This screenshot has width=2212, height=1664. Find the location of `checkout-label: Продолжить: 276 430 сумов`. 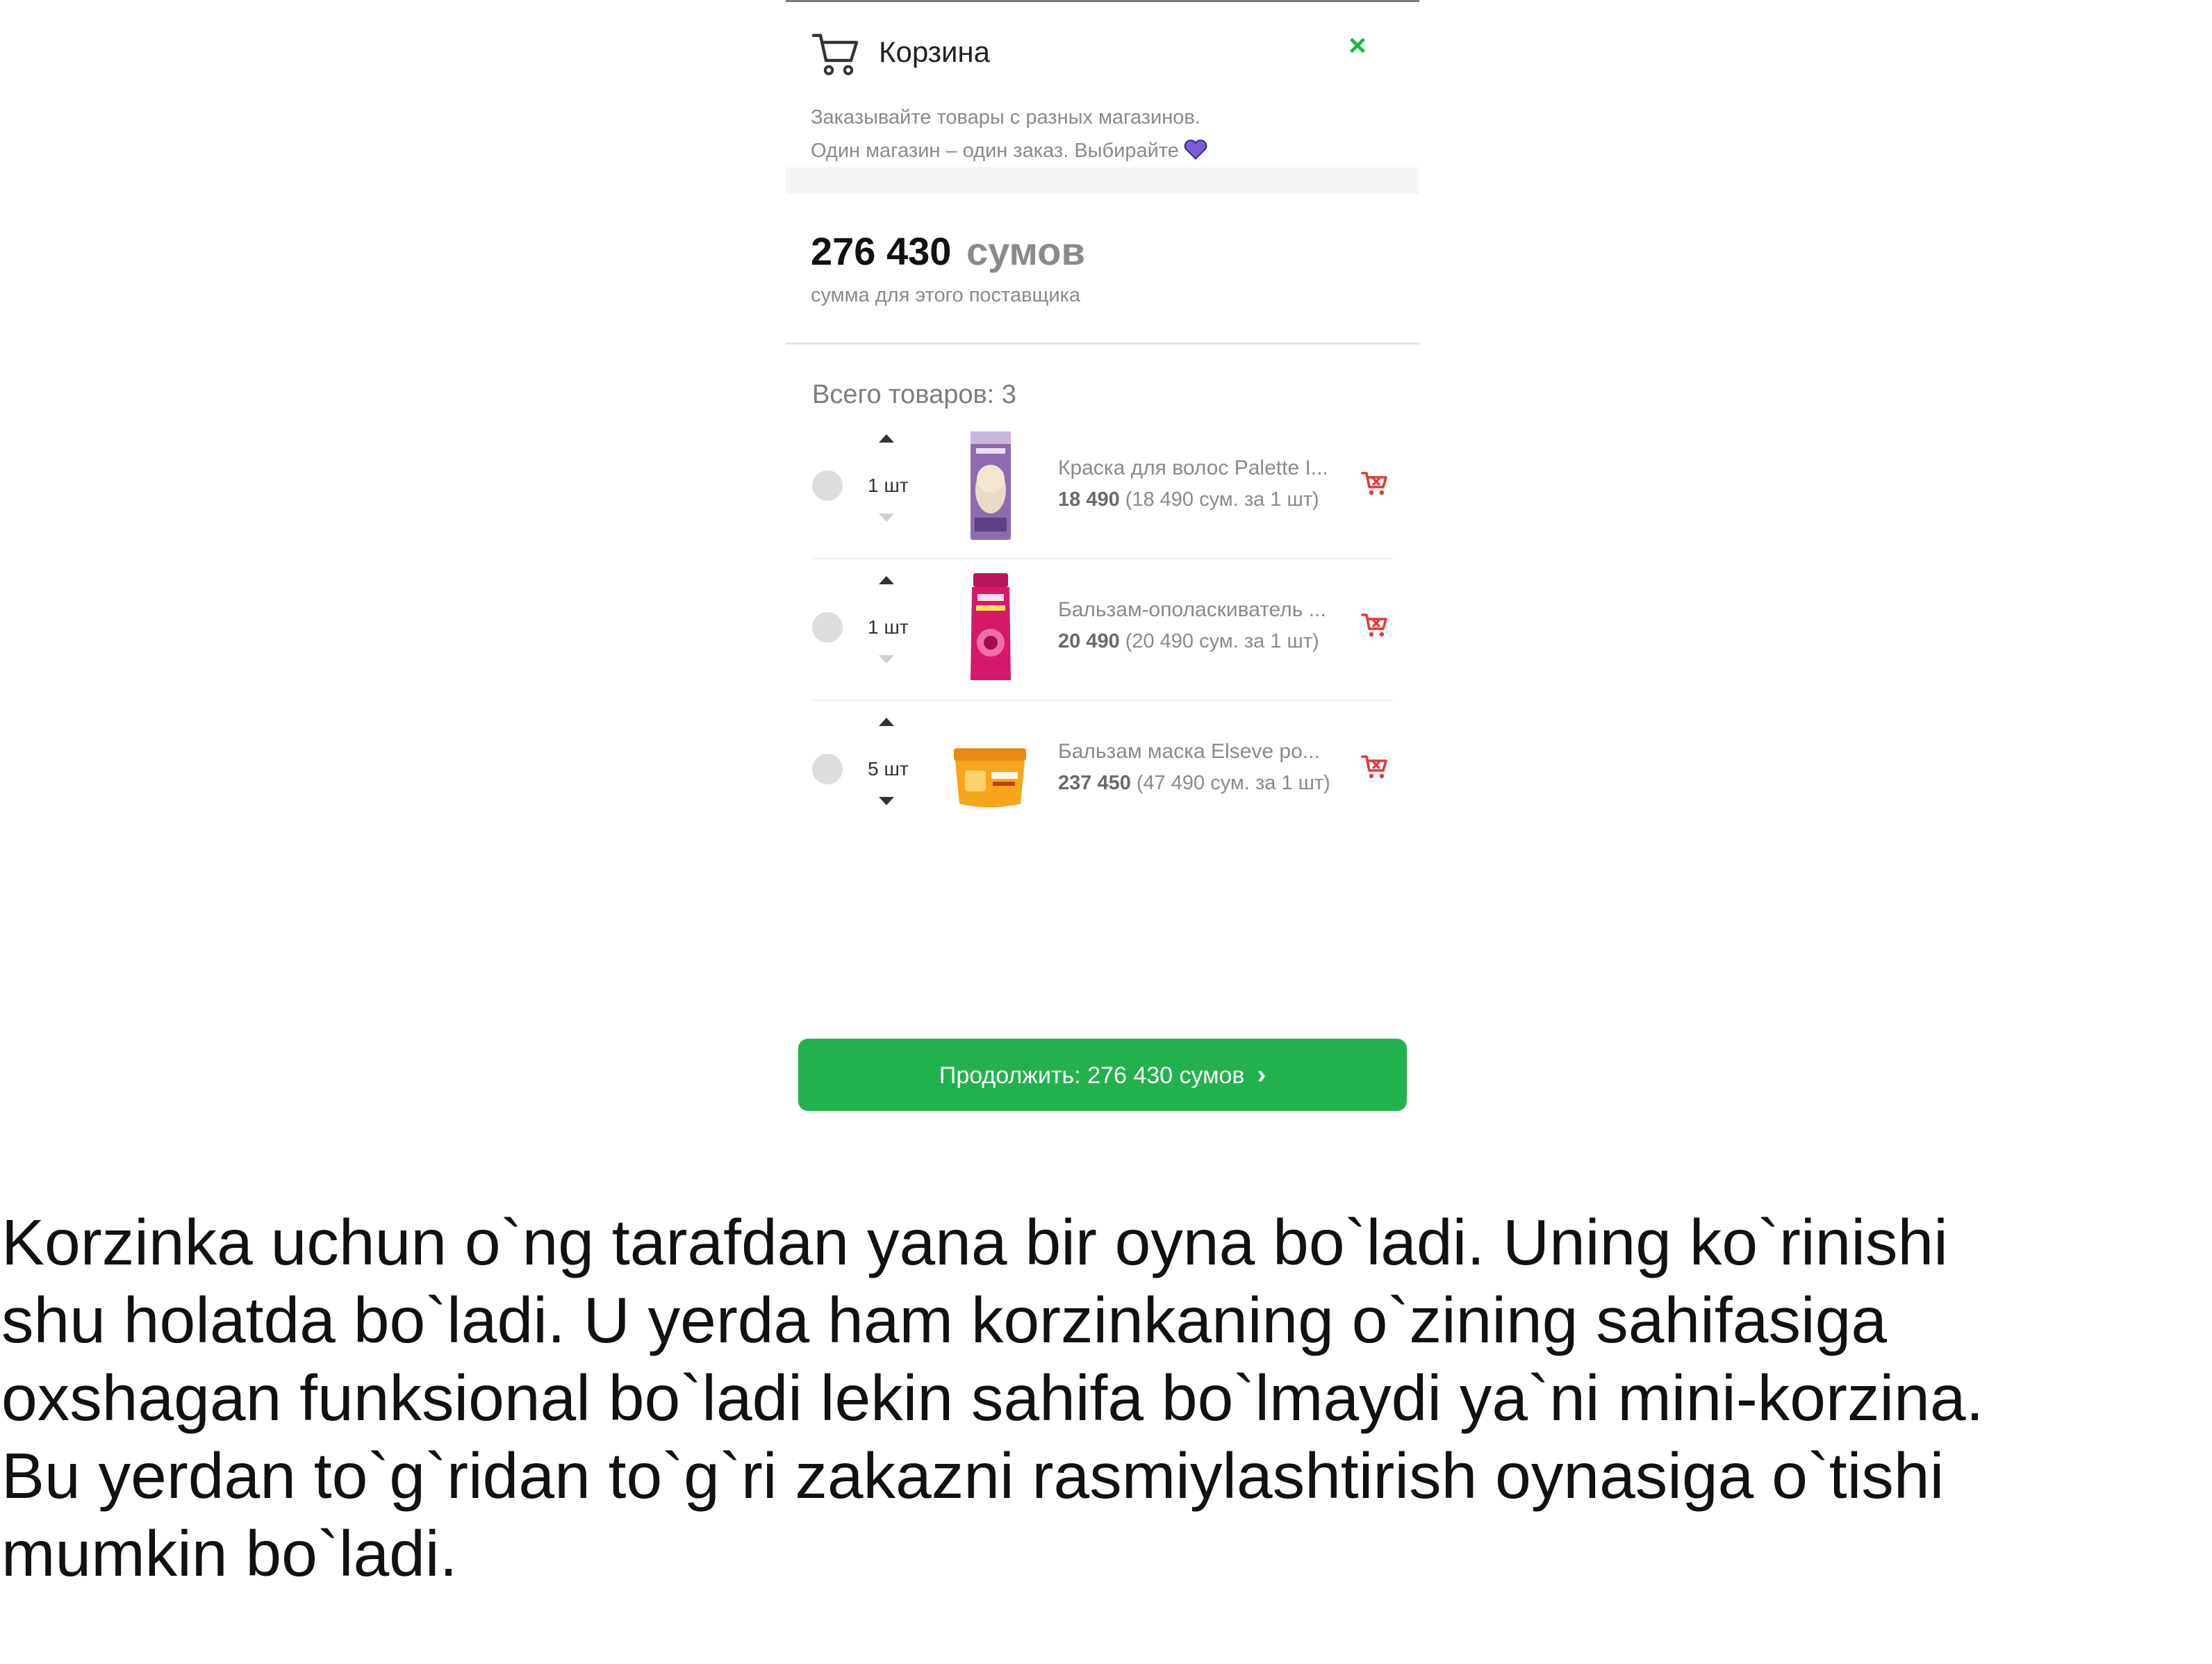

checkout-label: Продолжить: 276 430 сумов is located at coordinates (1092, 1075).